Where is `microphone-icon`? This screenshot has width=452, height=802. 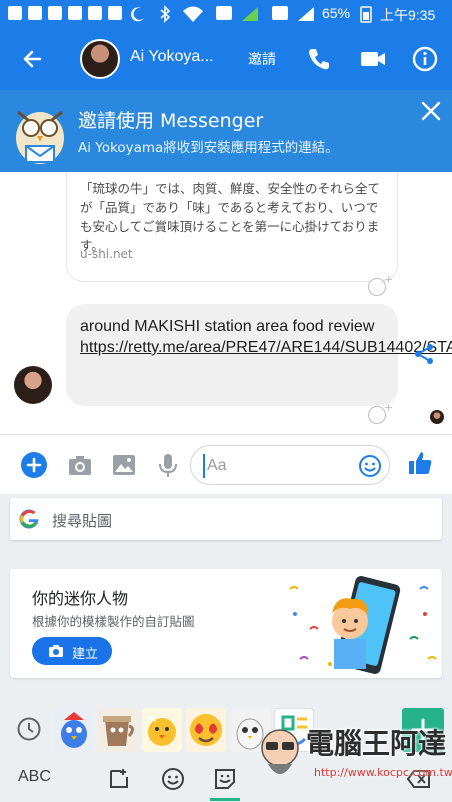 microphone-icon is located at coordinates (168, 465).